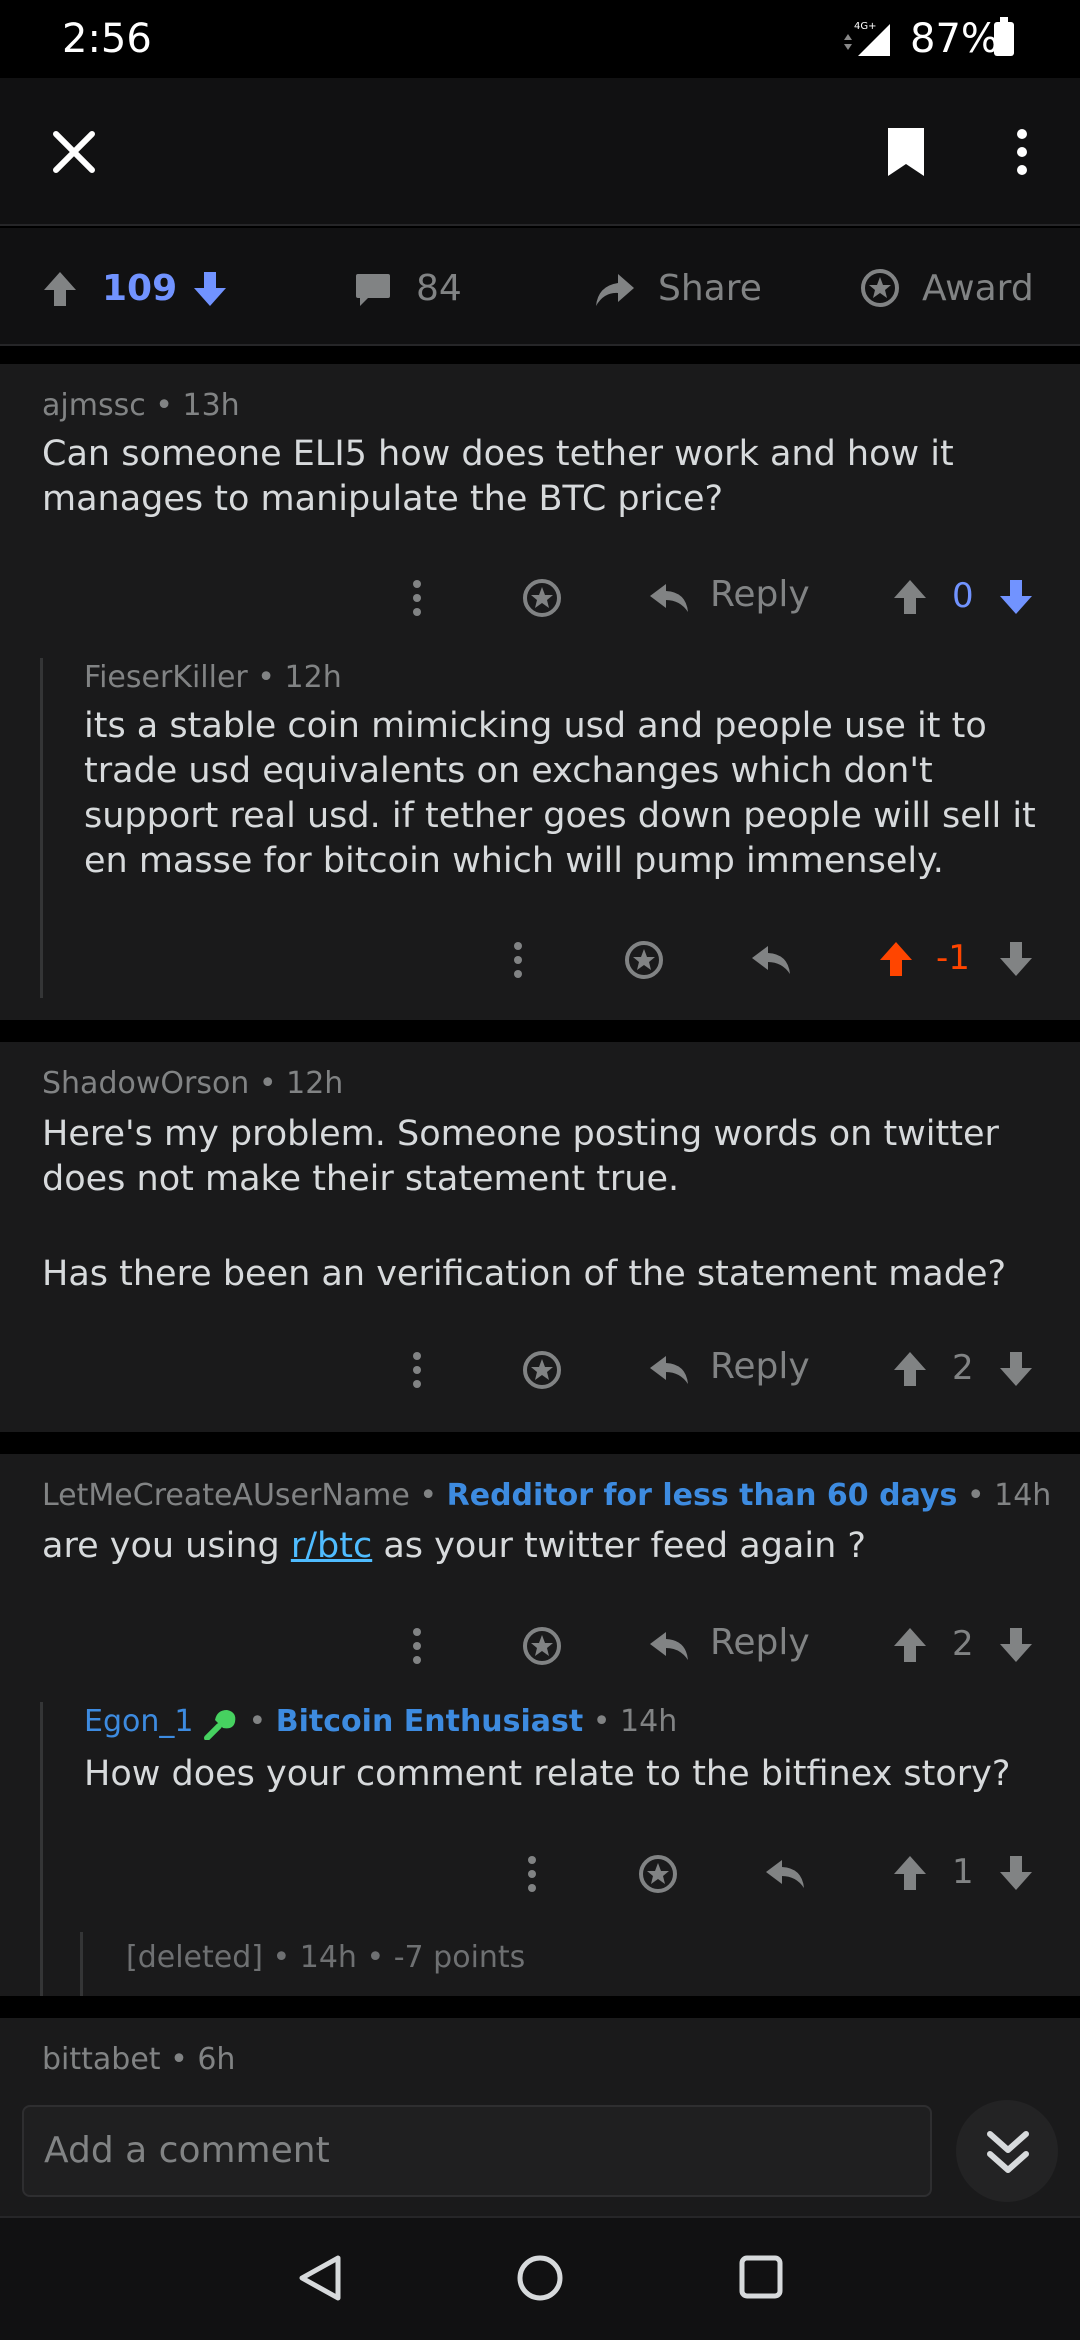  Describe the element at coordinates (540, 39) in the screenshot. I see `status-bar: 2:56 4G+ 87%` at that location.